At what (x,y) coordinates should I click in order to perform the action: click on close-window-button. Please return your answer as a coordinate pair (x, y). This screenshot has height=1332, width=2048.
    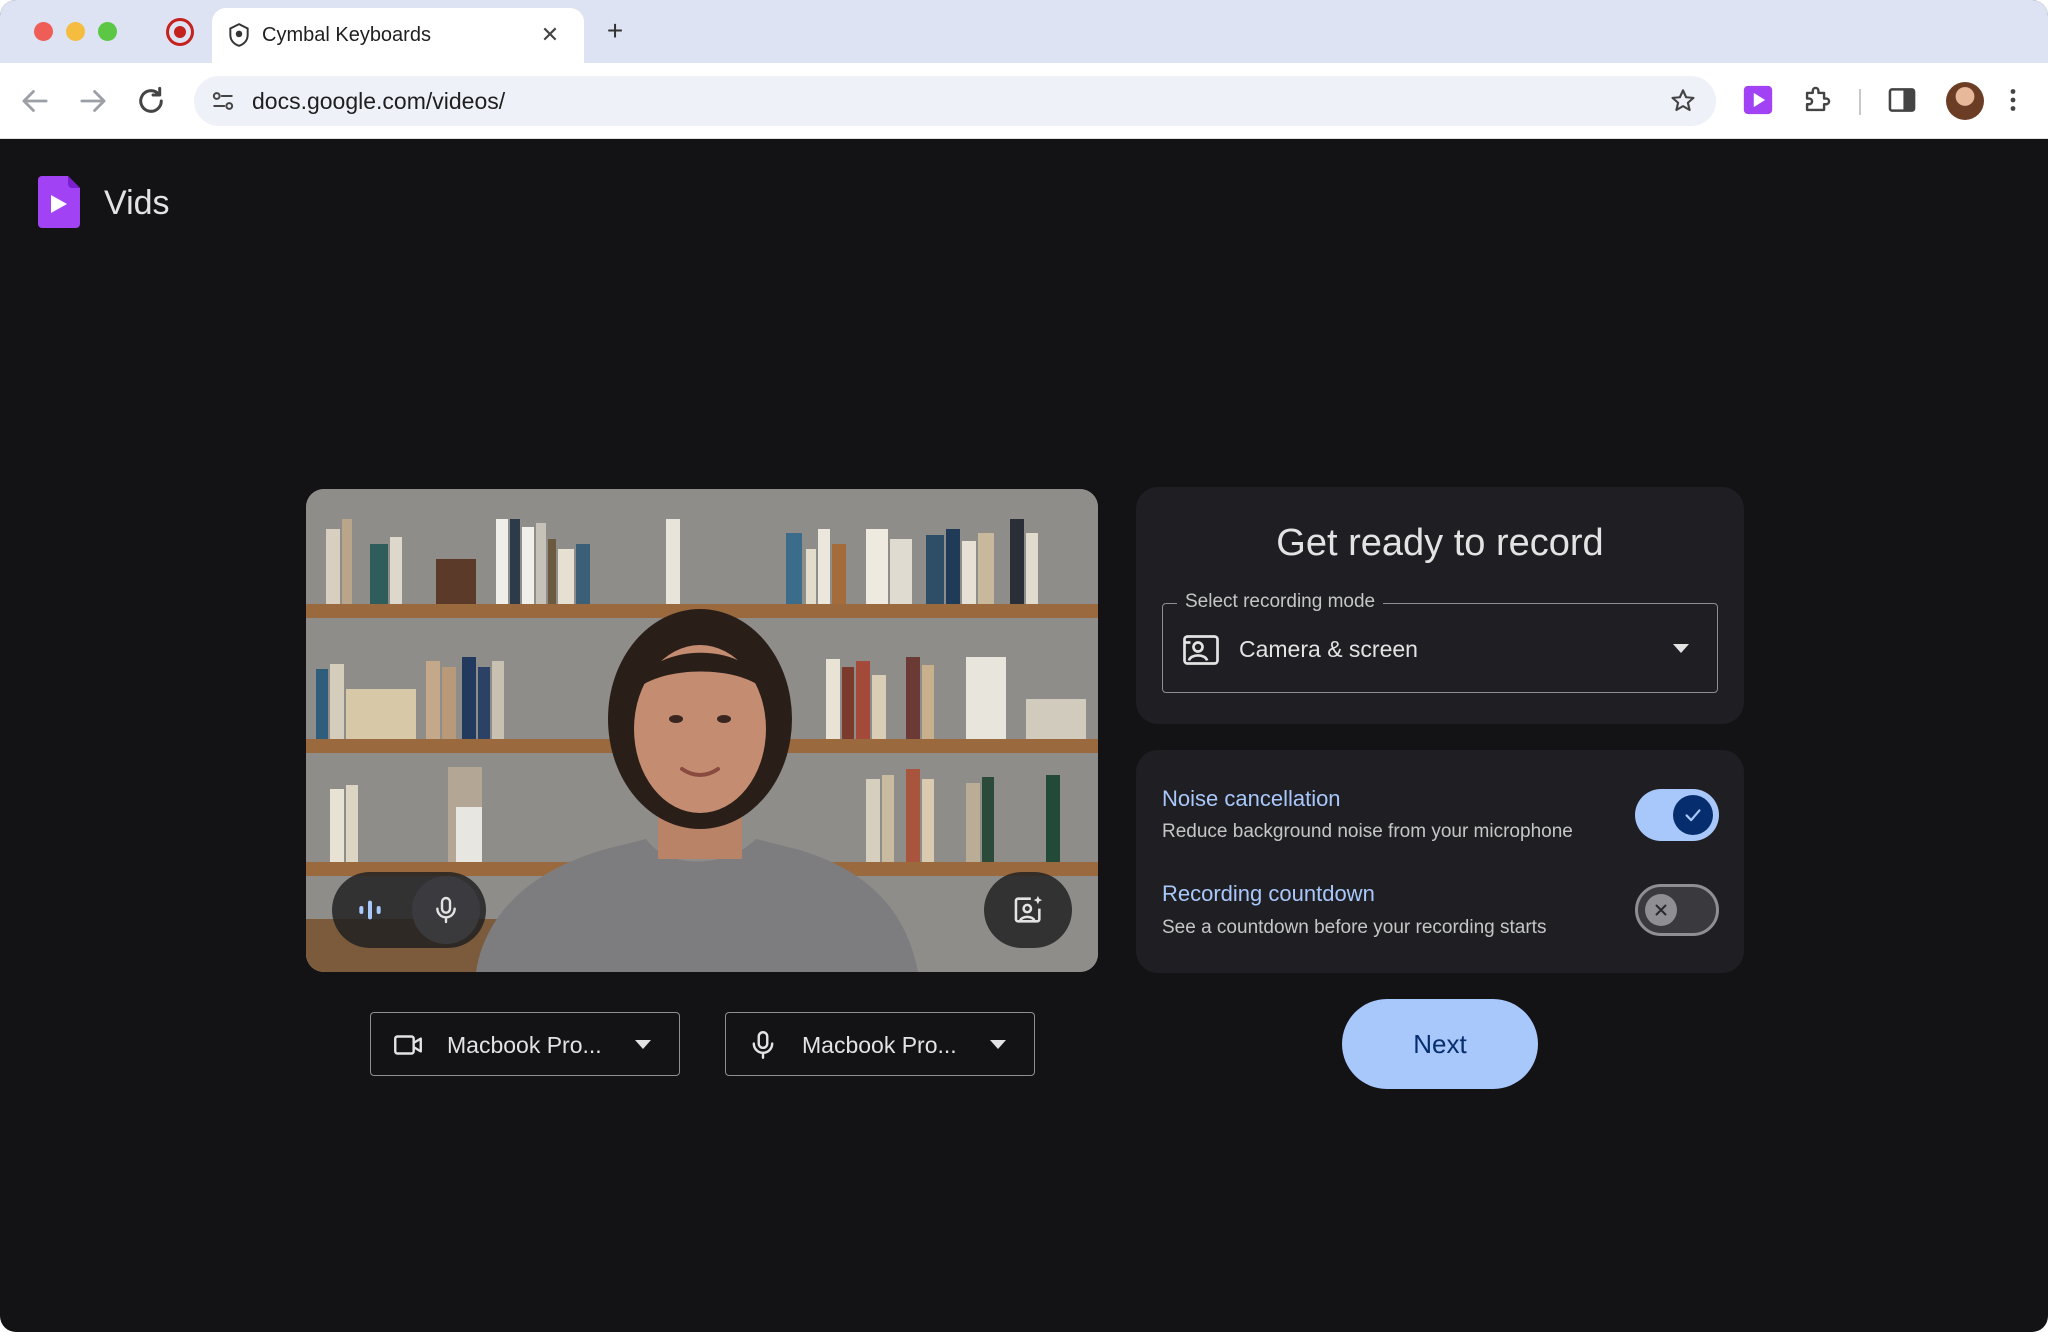
    Looking at the image, I should click on (43, 31).